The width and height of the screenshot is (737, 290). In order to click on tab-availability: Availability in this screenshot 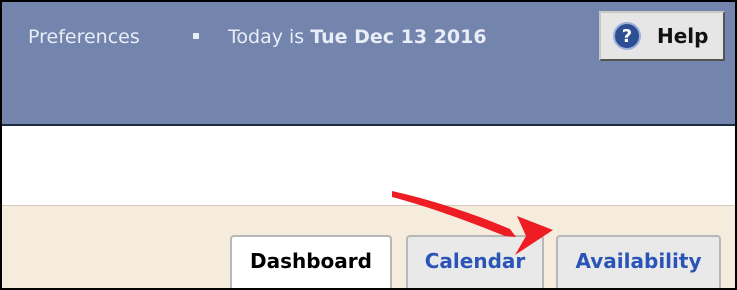, I will do `click(638, 261)`.